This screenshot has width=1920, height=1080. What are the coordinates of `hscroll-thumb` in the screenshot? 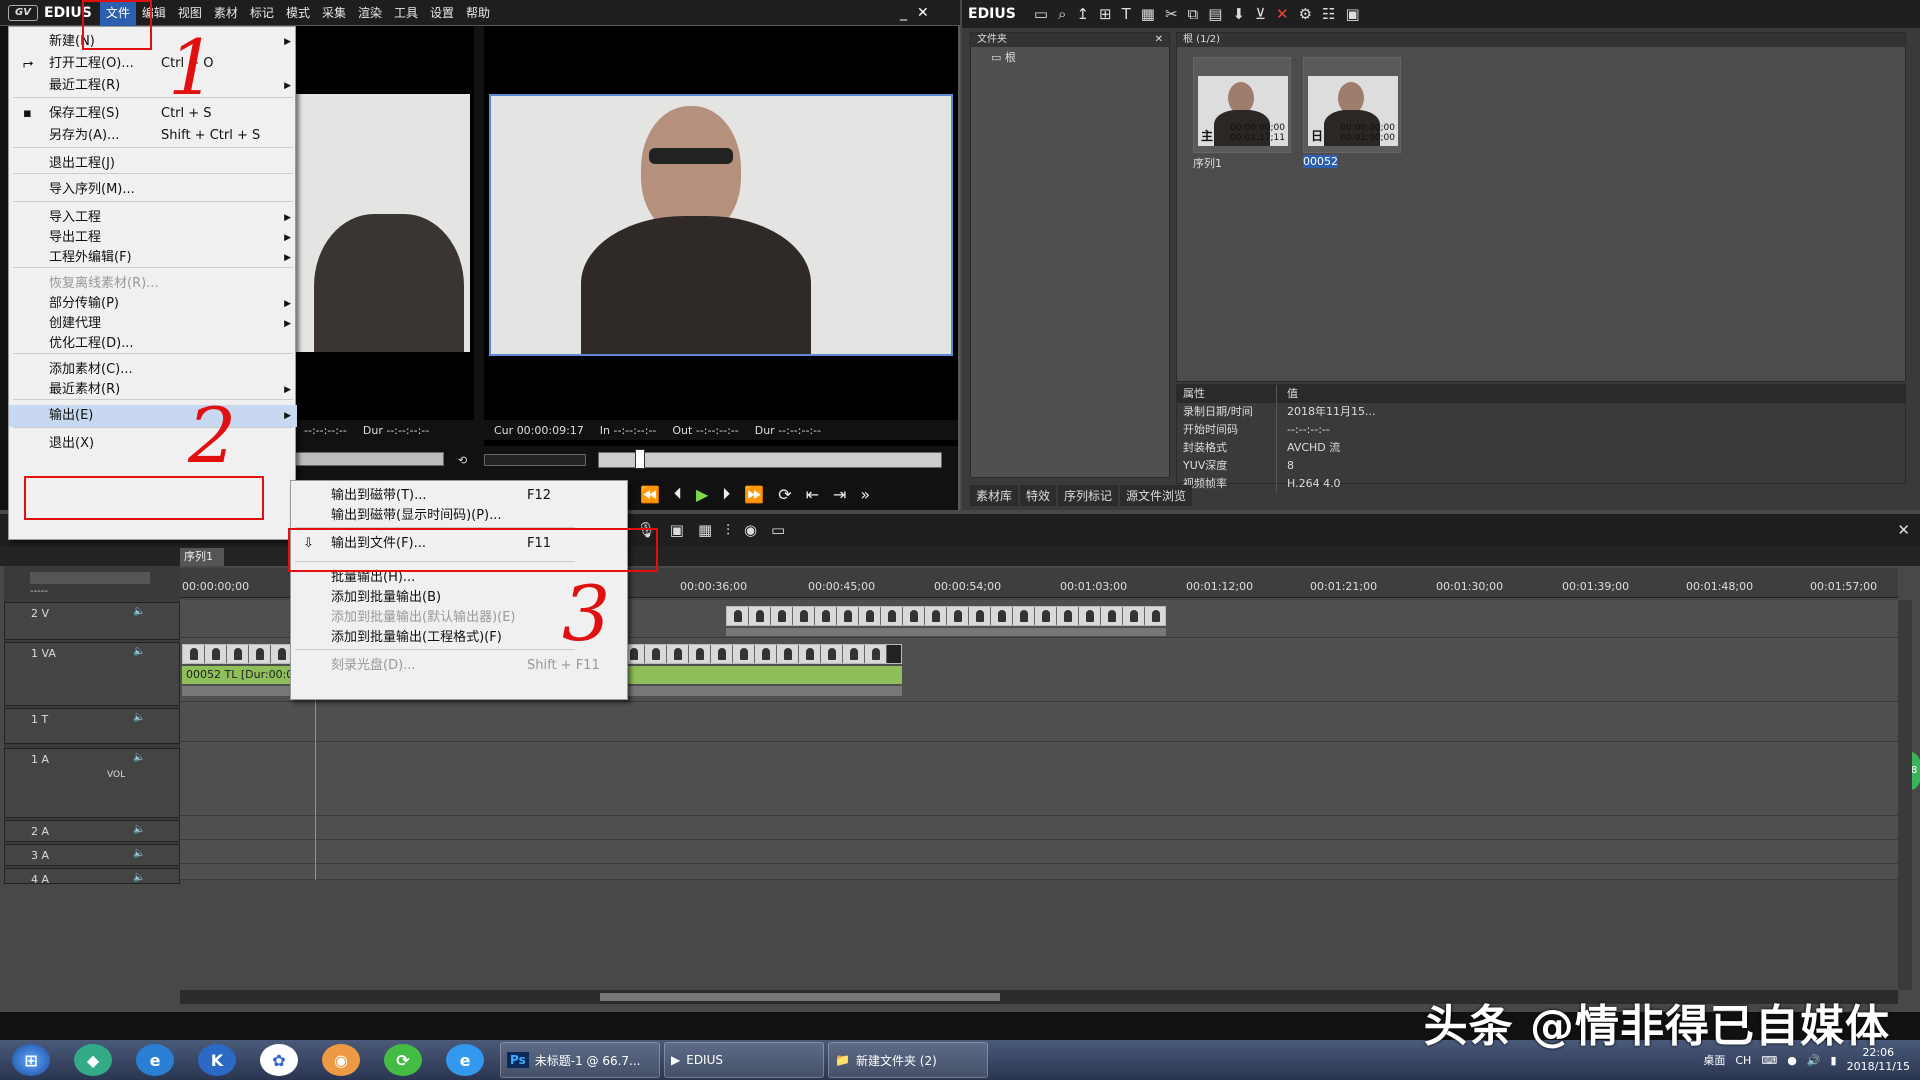 It's located at (800, 997).